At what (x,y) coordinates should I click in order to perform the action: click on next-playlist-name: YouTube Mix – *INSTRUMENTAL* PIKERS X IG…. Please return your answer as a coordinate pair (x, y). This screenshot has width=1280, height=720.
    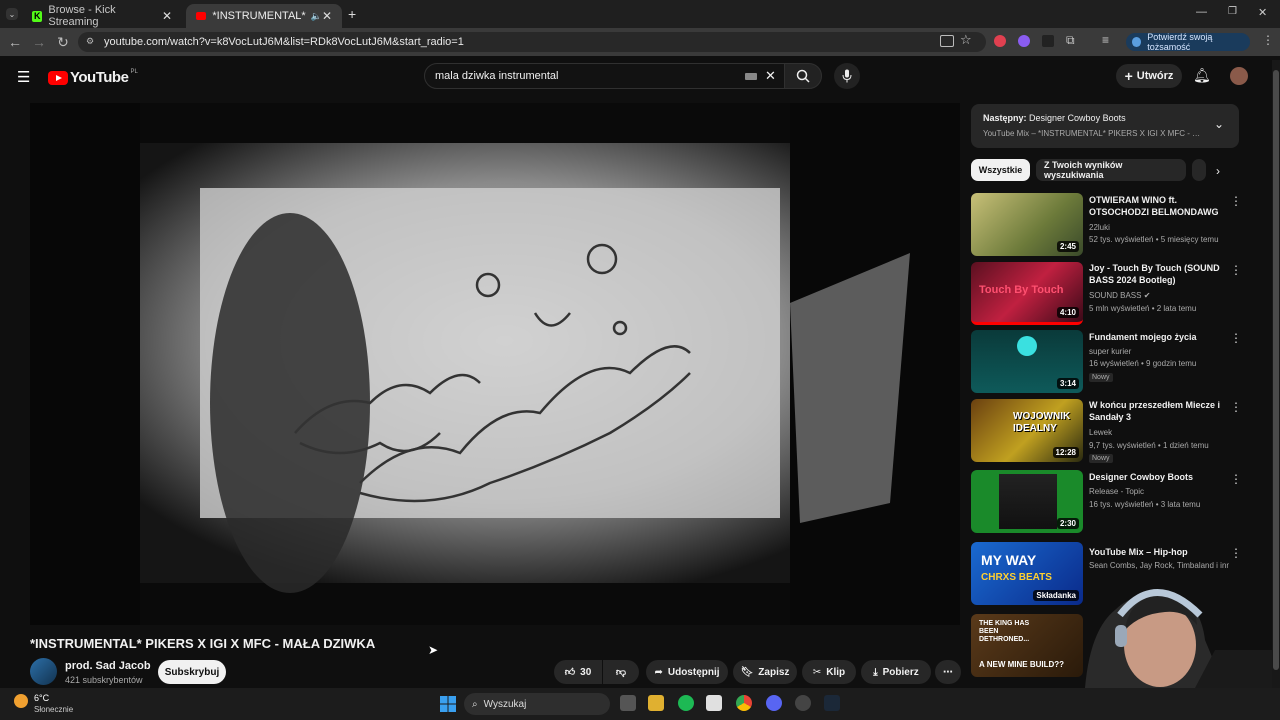
    Looking at the image, I should click on (1094, 133).